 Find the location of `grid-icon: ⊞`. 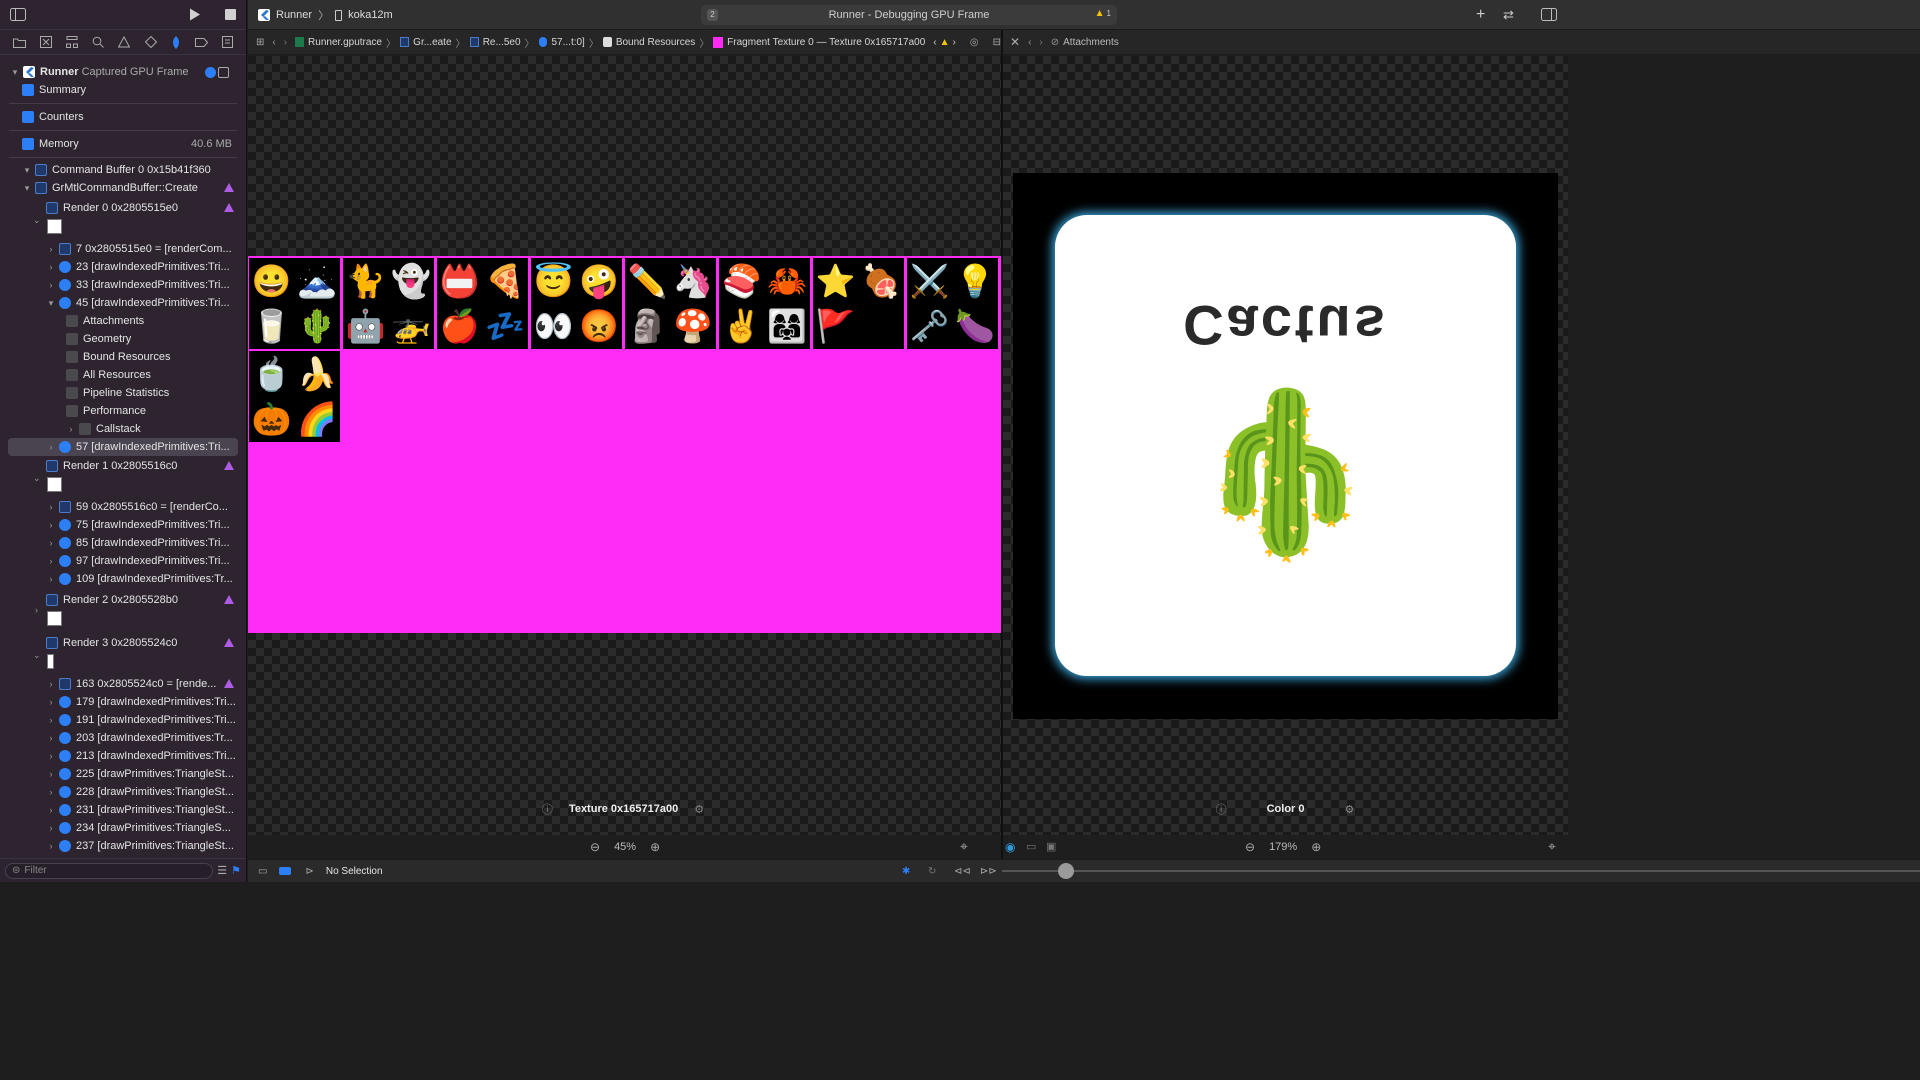

grid-icon: ⊞ is located at coordinates (260, 42).